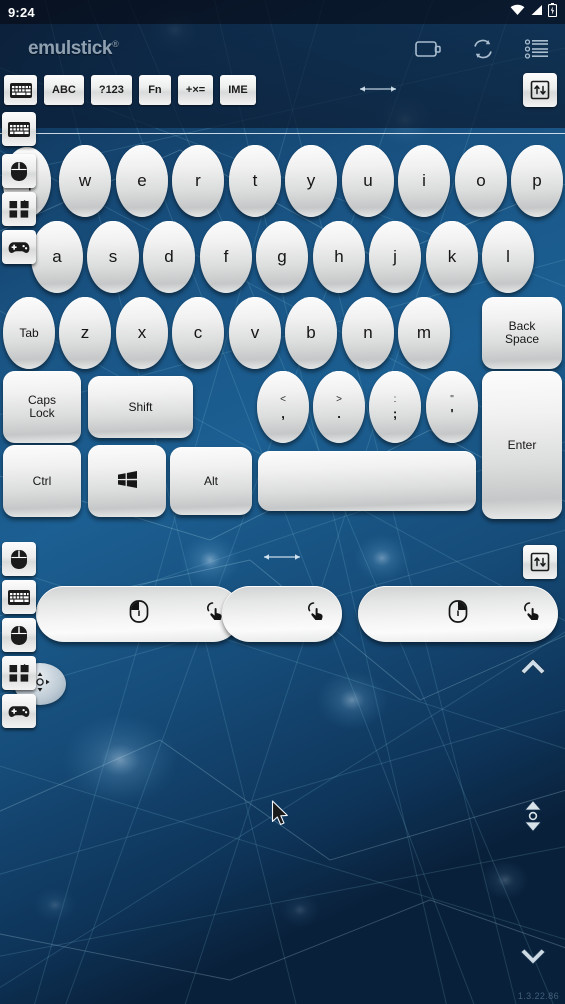 This screenshot has height=1004, width=565. What do you see at coordinates (395, 257) in the screenshot?
I see `key-j: j` at bounding box center [395, 257].